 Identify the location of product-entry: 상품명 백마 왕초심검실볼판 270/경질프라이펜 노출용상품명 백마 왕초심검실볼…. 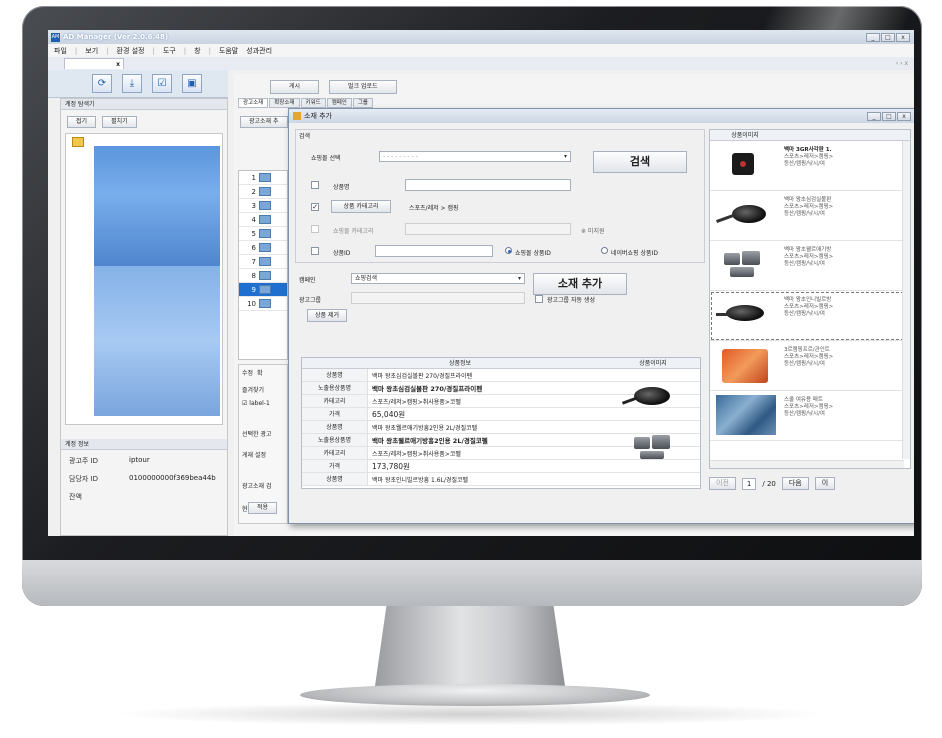
(501, 395).